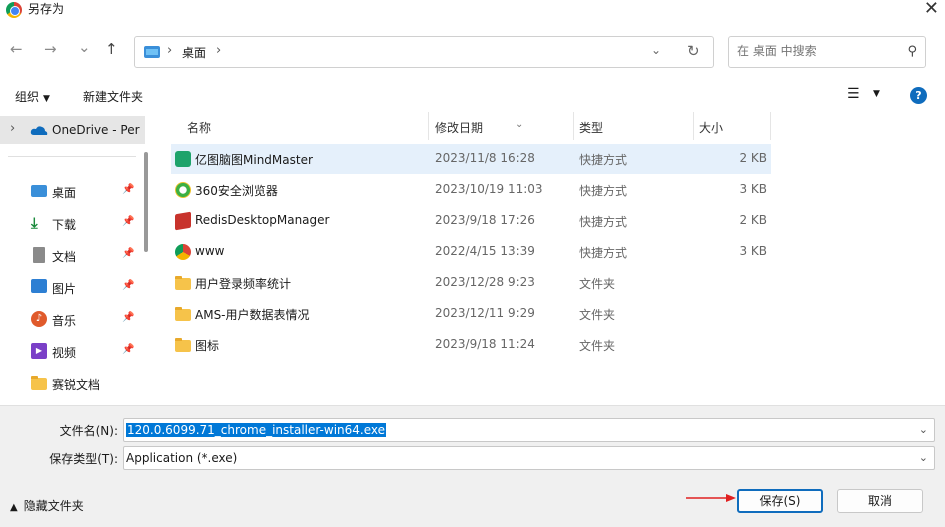 This screenshot has width=945, height=527. What do you see at coordinates (256, 430) in the screenshot?
I see `filename-value: 120.0.6099.71_chrome_installer-win64.exe` at bounding box center [256, 430].